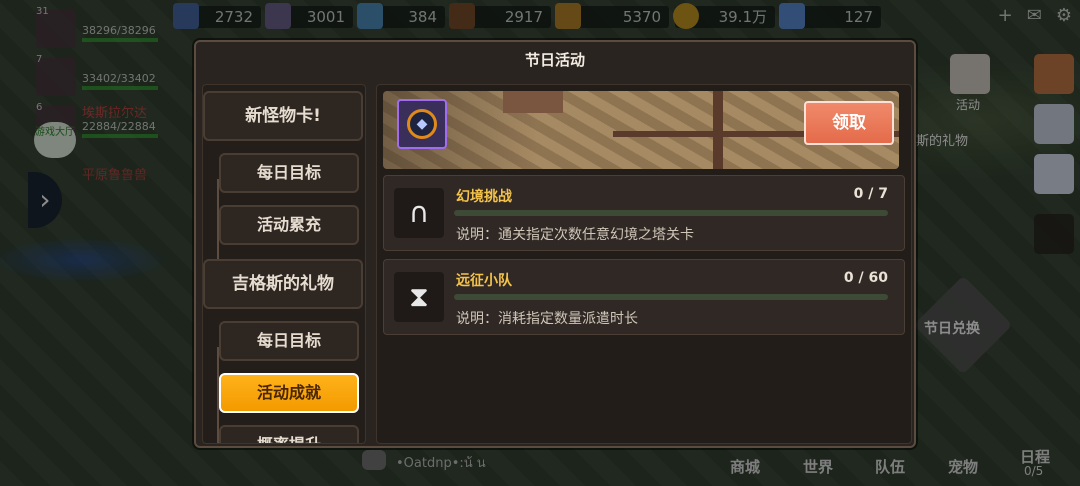 The height and width of the screenshot is (486, 1080). I want to click on task-description: 说明：通关指定次数任意幻境之塔关卡, so click(575, 235).